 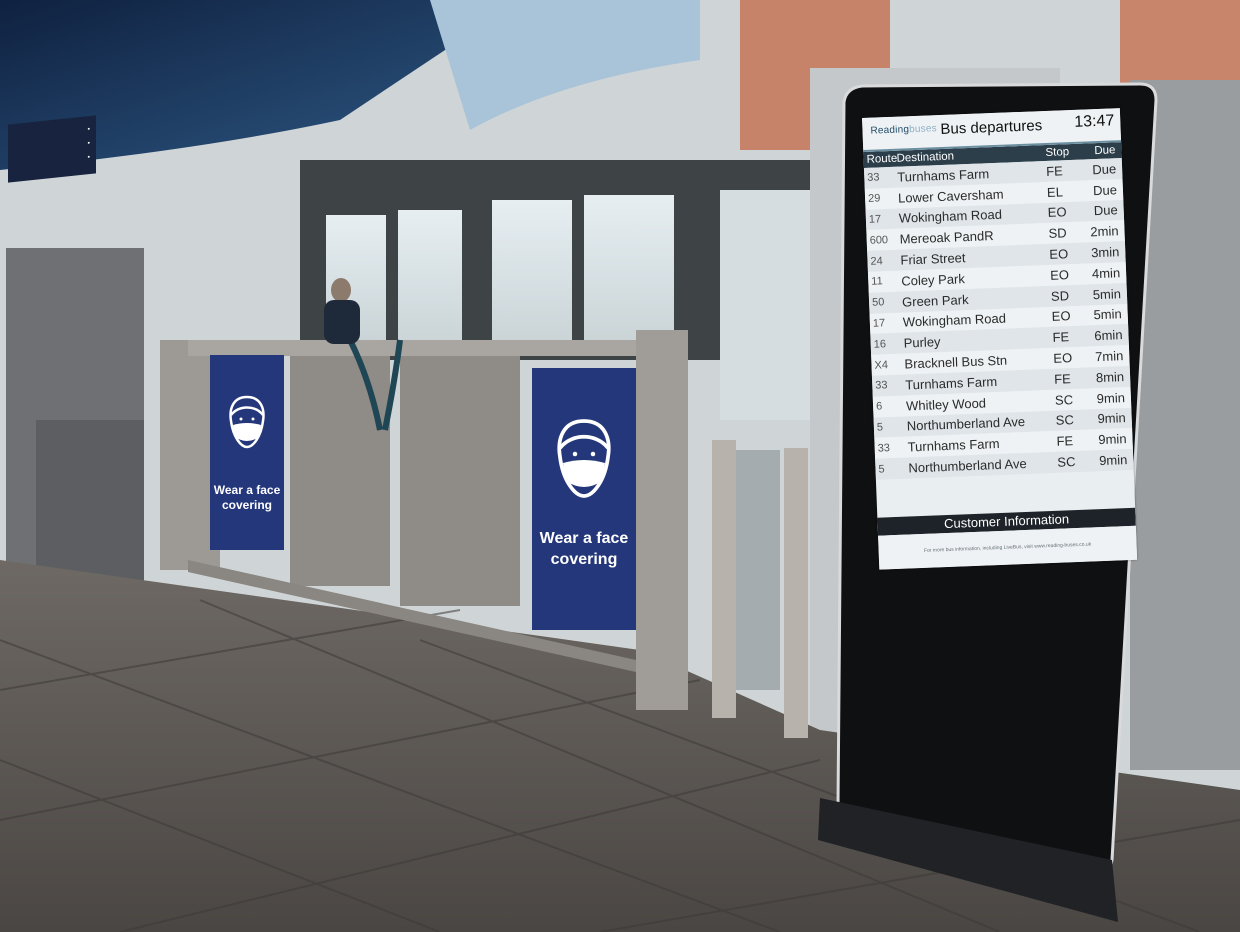 I want to click on destination-cell: Mereoak PandR, so click(x=946, y=237).